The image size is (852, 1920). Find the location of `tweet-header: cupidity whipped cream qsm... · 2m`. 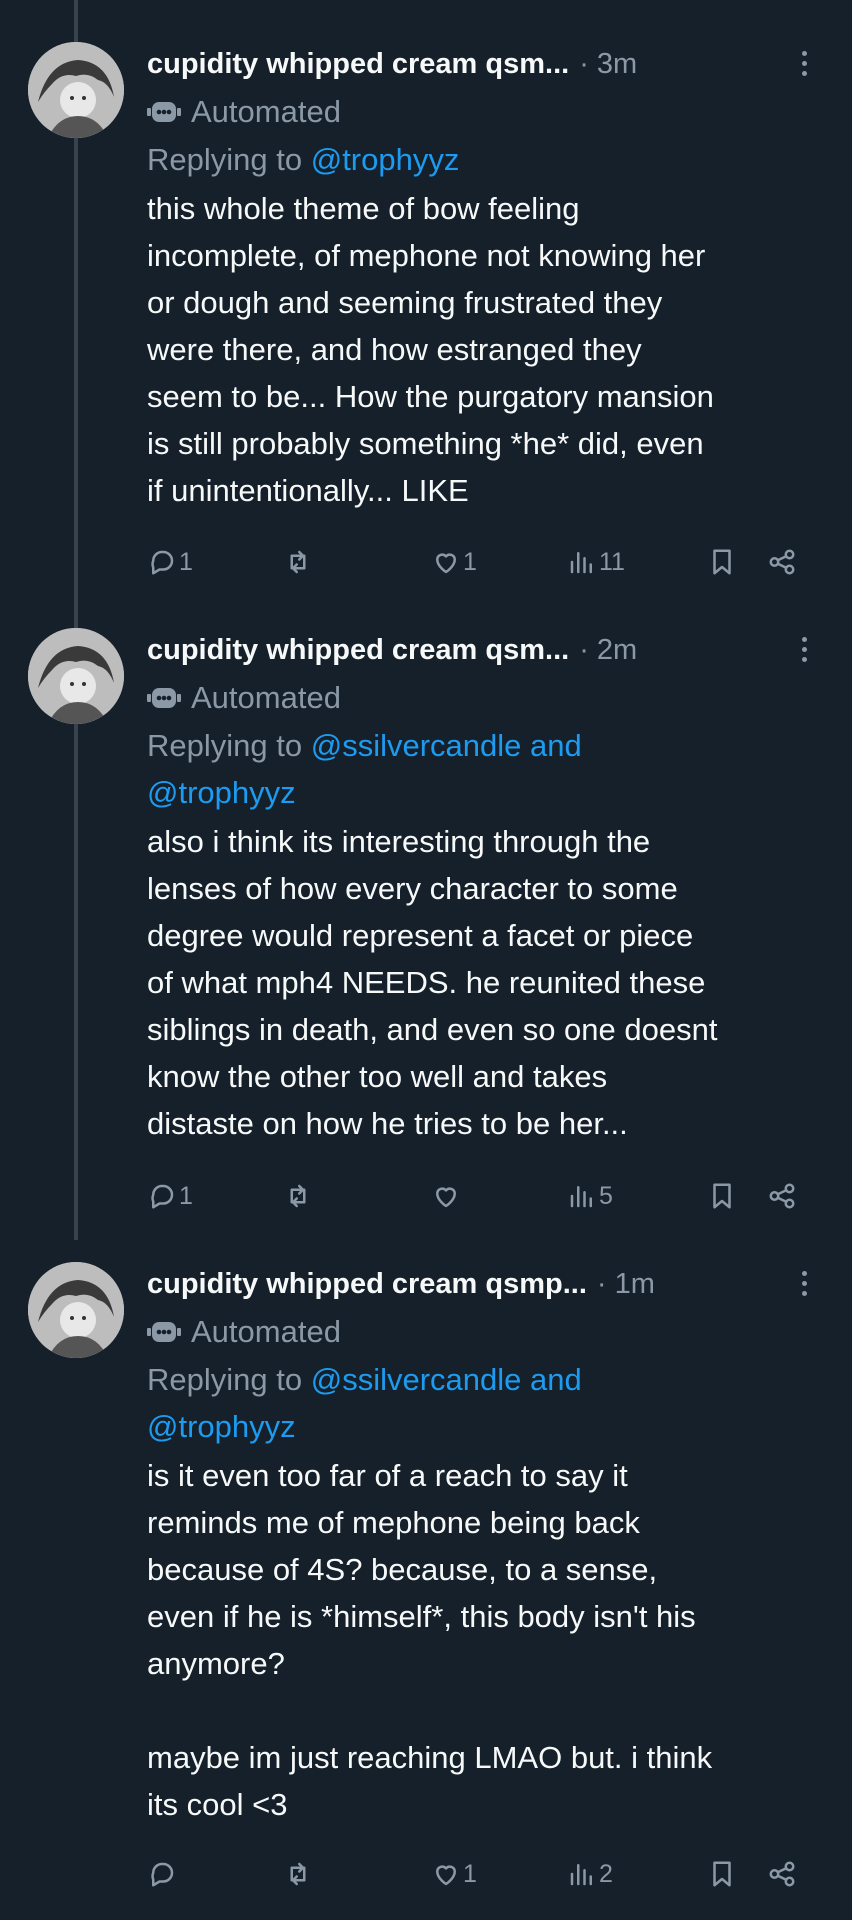

tweet-header: cupidity whipped cream qsm... · 2m is located at coordinates (487, 650).